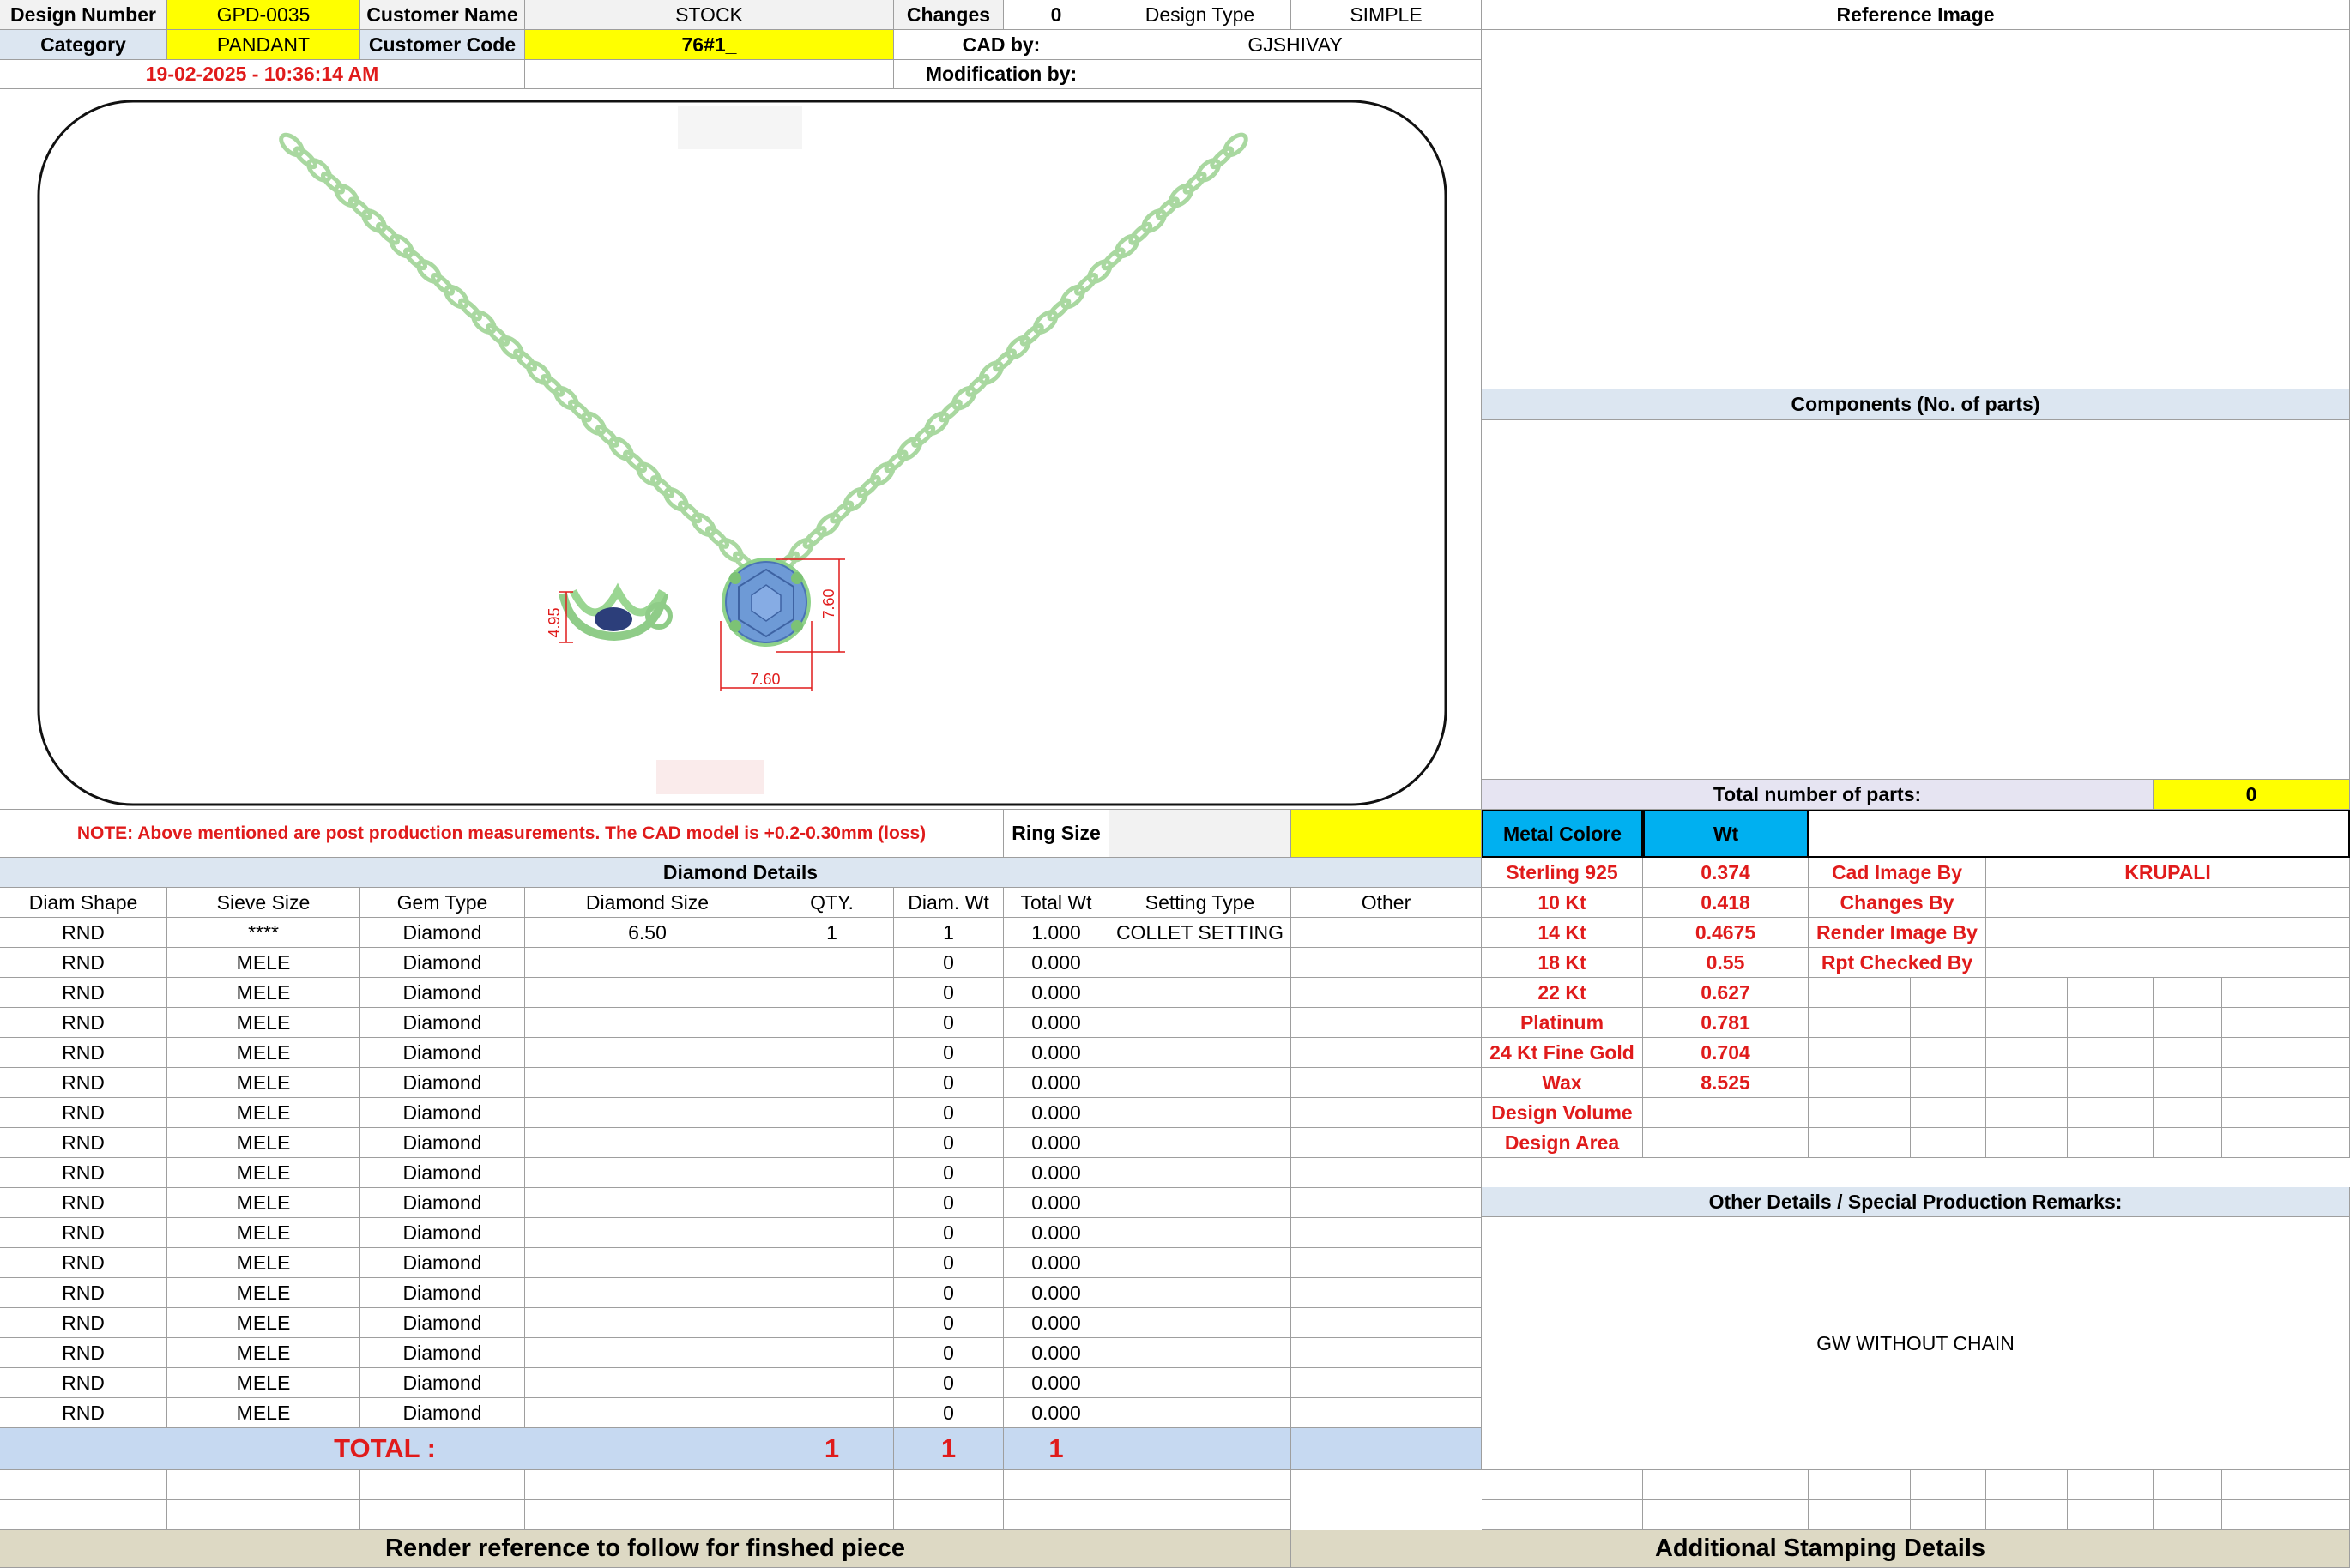 The image size is (2350, 1568). I want to click on category-value: PANDANT, so click(263, 45).